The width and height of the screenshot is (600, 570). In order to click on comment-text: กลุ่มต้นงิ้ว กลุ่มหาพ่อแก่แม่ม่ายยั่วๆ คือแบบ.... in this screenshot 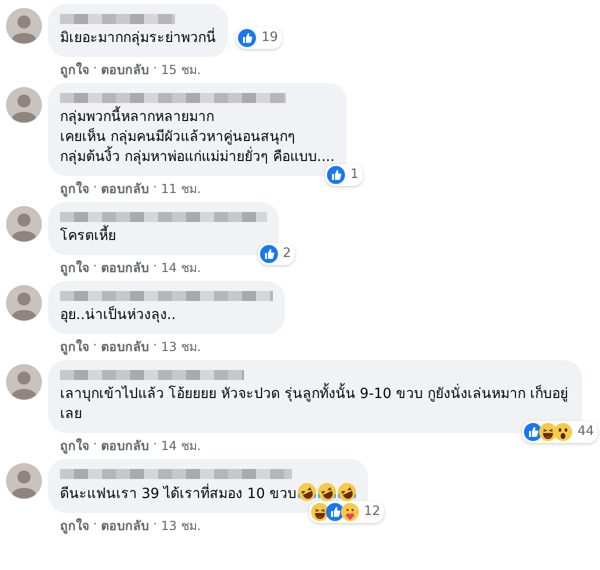, I will do `click(197, 157)`.